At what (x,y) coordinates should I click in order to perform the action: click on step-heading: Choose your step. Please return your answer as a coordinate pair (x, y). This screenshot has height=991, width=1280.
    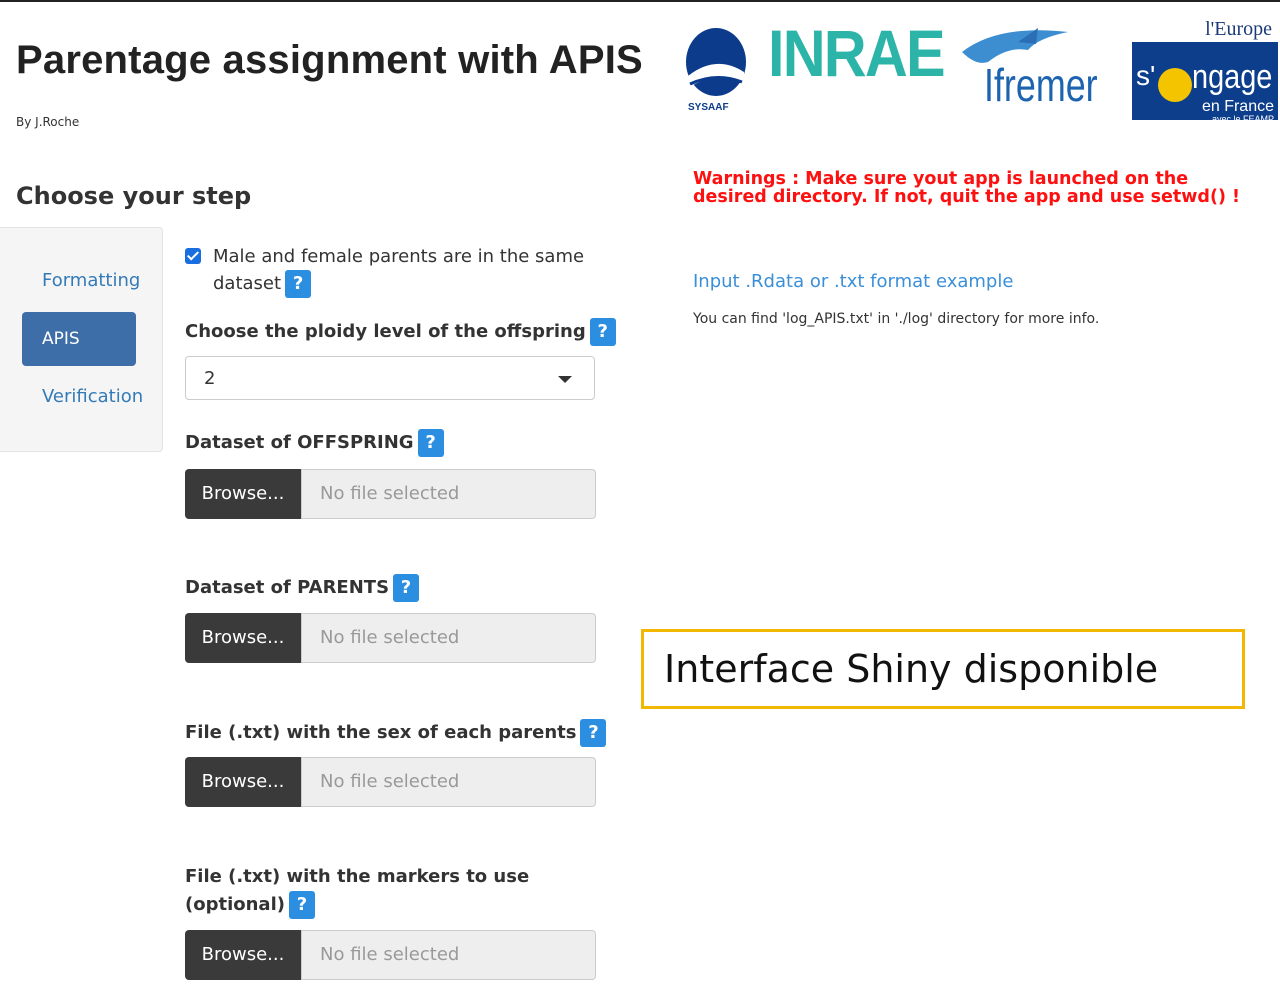
    Looking at the image, I should click on (134, 196).